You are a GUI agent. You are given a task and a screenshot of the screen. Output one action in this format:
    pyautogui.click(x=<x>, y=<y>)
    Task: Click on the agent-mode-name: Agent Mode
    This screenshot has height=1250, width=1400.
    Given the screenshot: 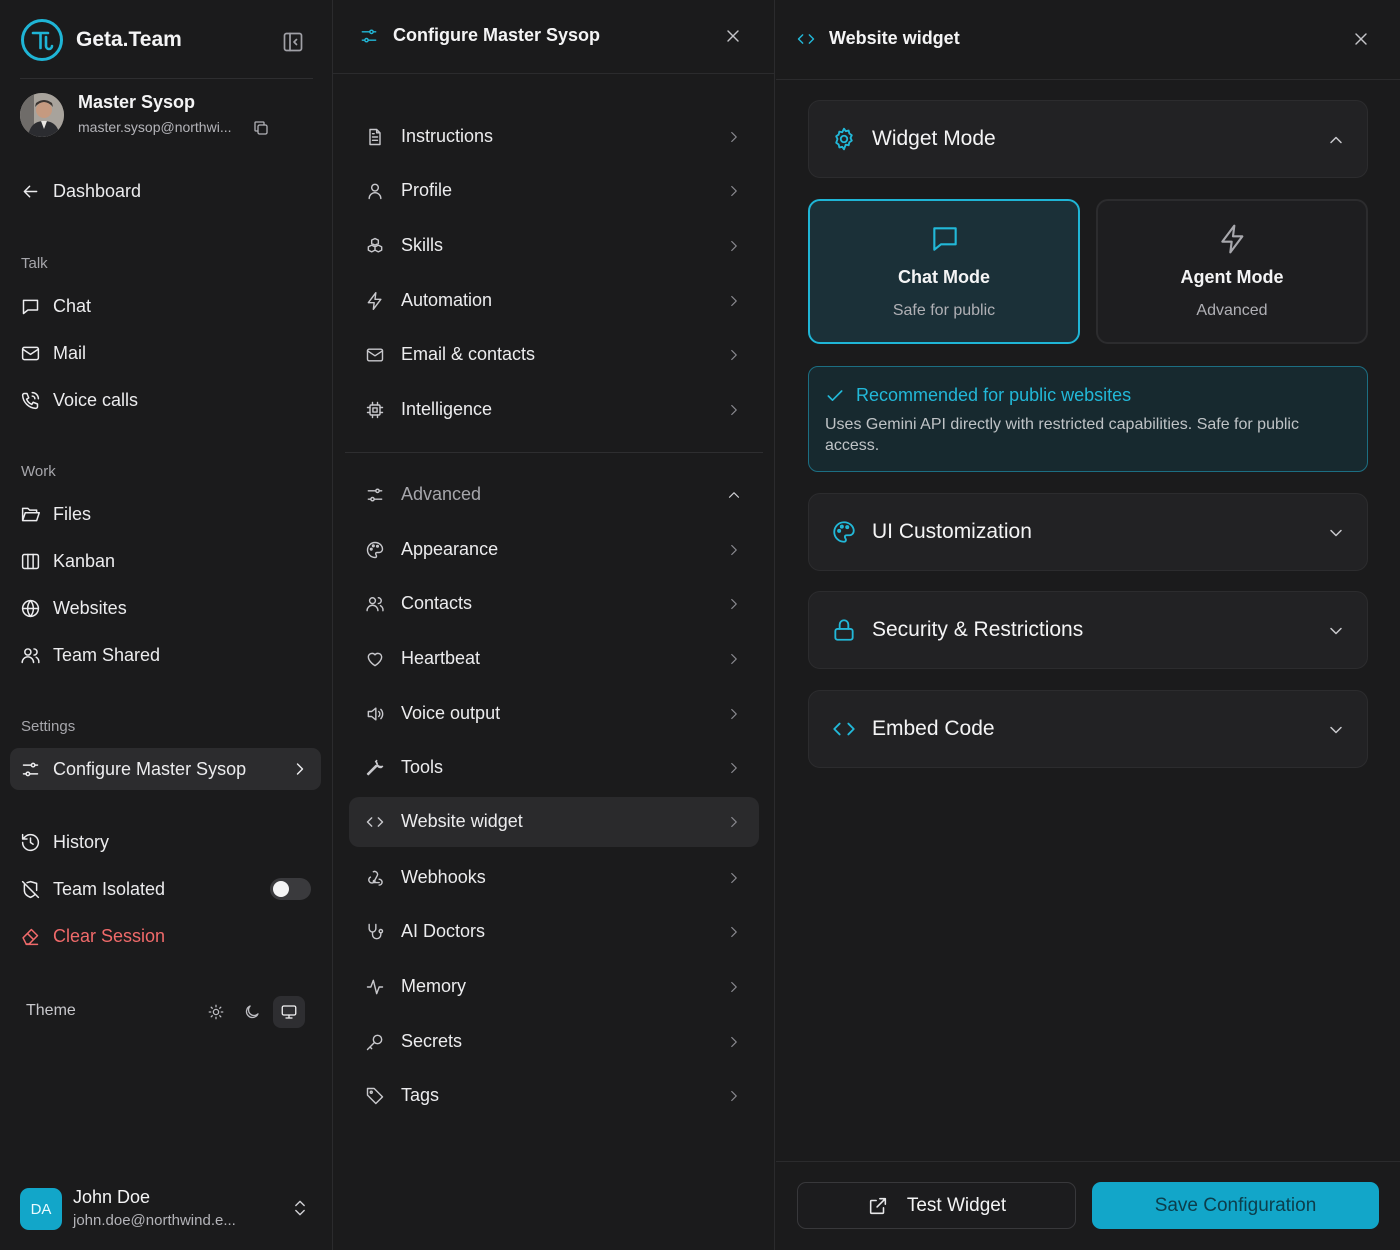 What is the action you would take?
    pyautogui.click(x=1232, y=277)
    